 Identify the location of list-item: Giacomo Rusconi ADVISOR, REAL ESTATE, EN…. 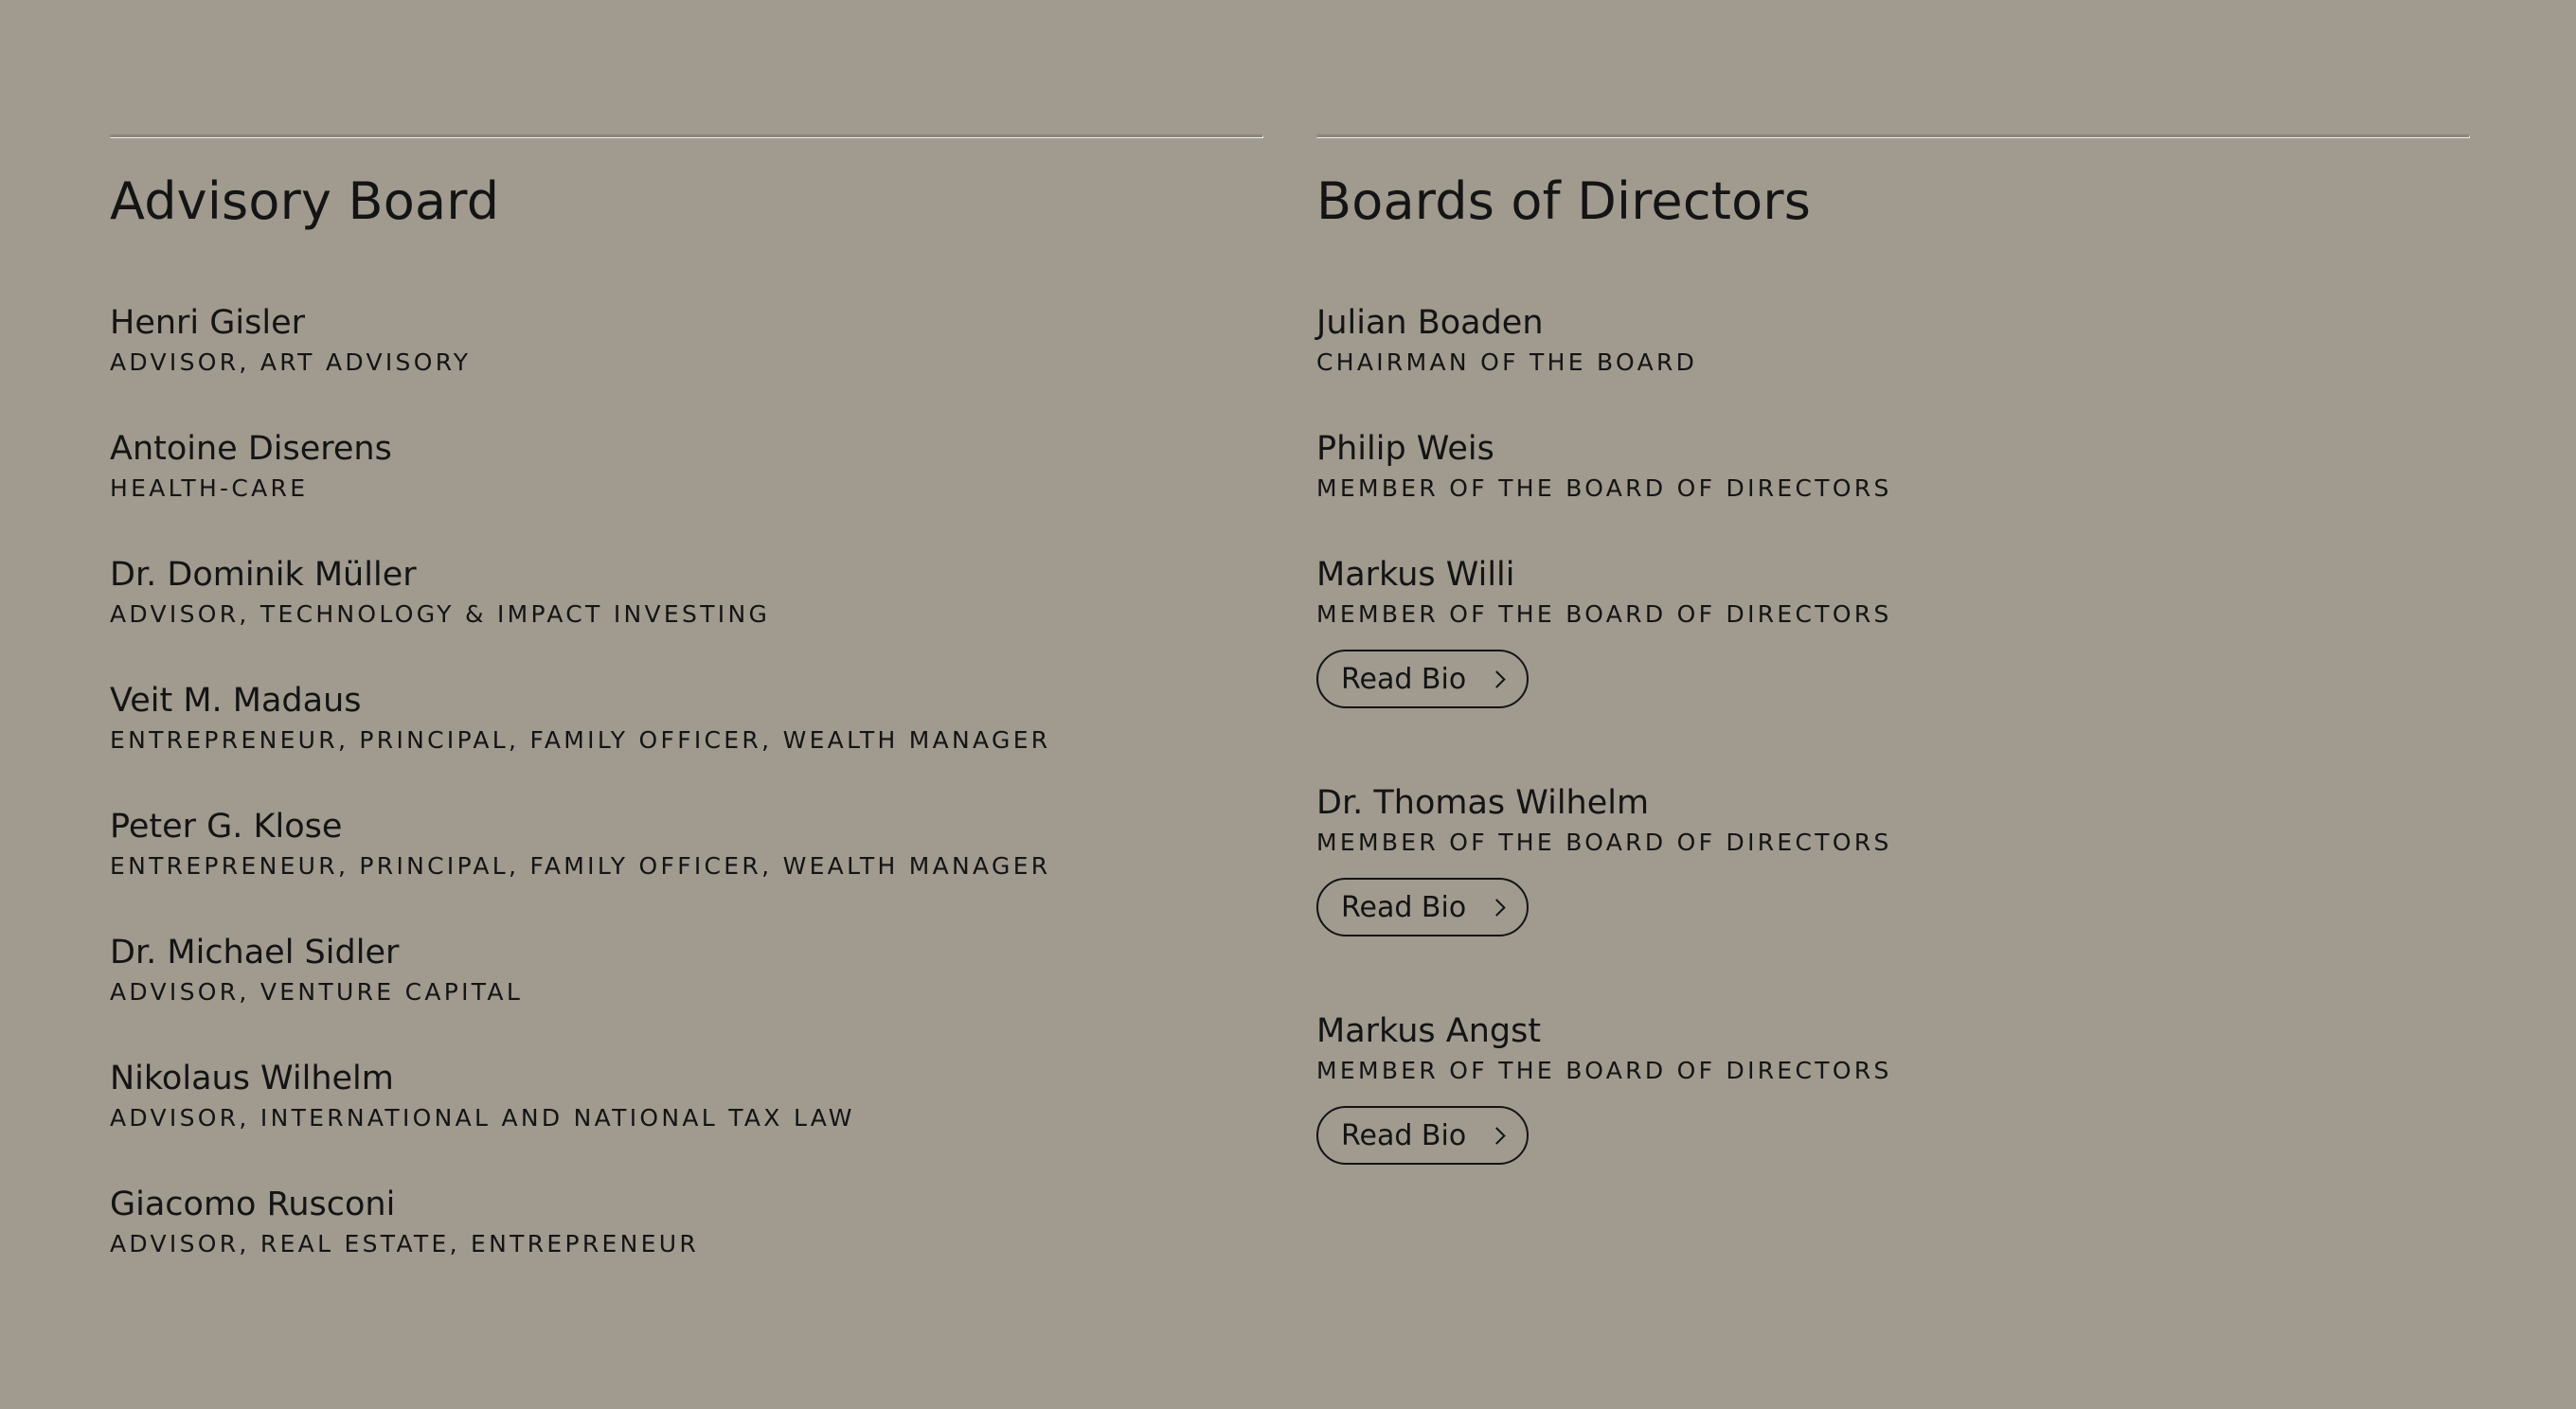
(580, 1249).